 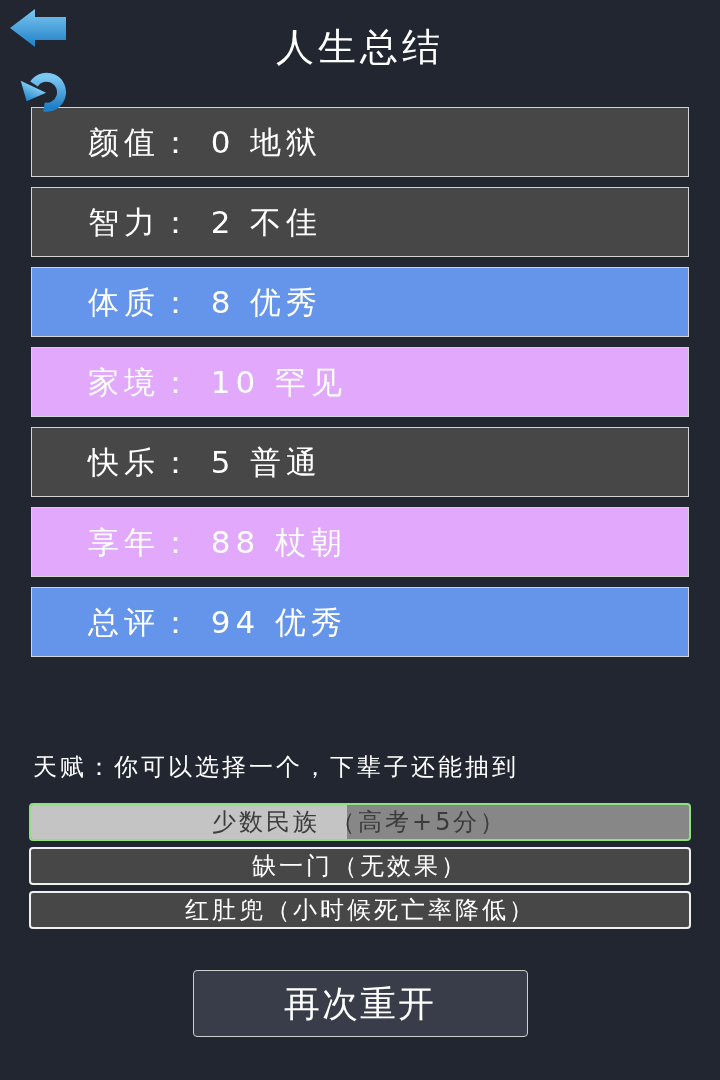 What do you see at coordinates (218, 382) in the screenshot?
I see `stat-text: 家境： 10 罕见` at bounding box center [218, 382].